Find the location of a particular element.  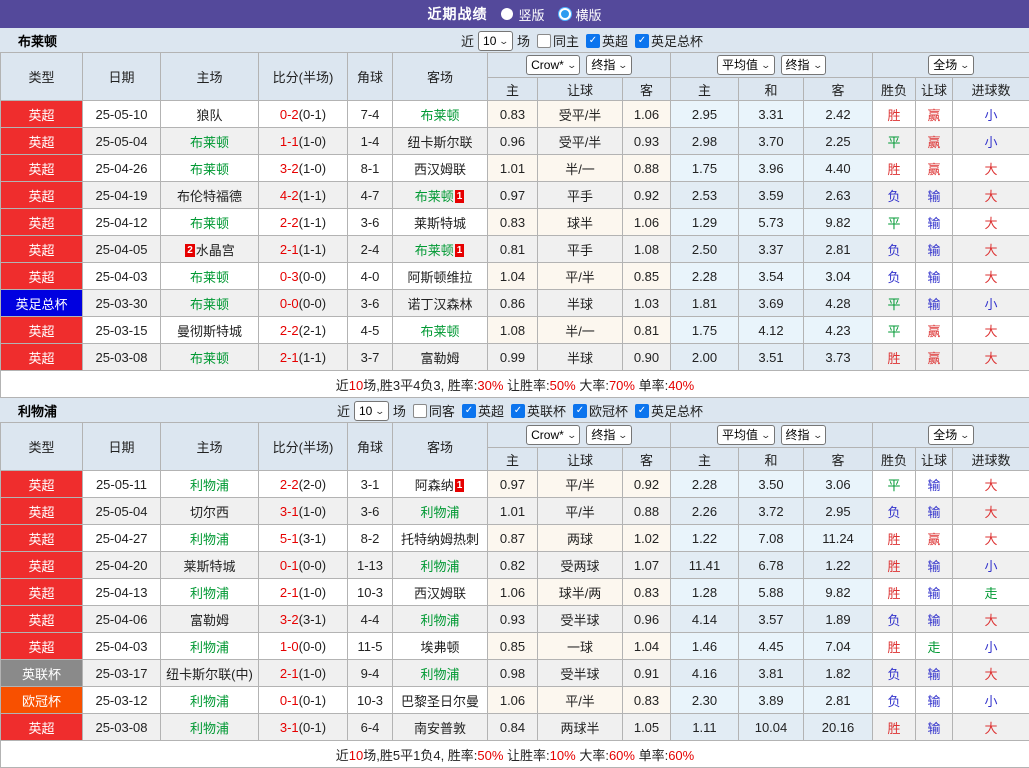

away-team-name: 纽卡斯尔联 is located at coordinates (439, 142).